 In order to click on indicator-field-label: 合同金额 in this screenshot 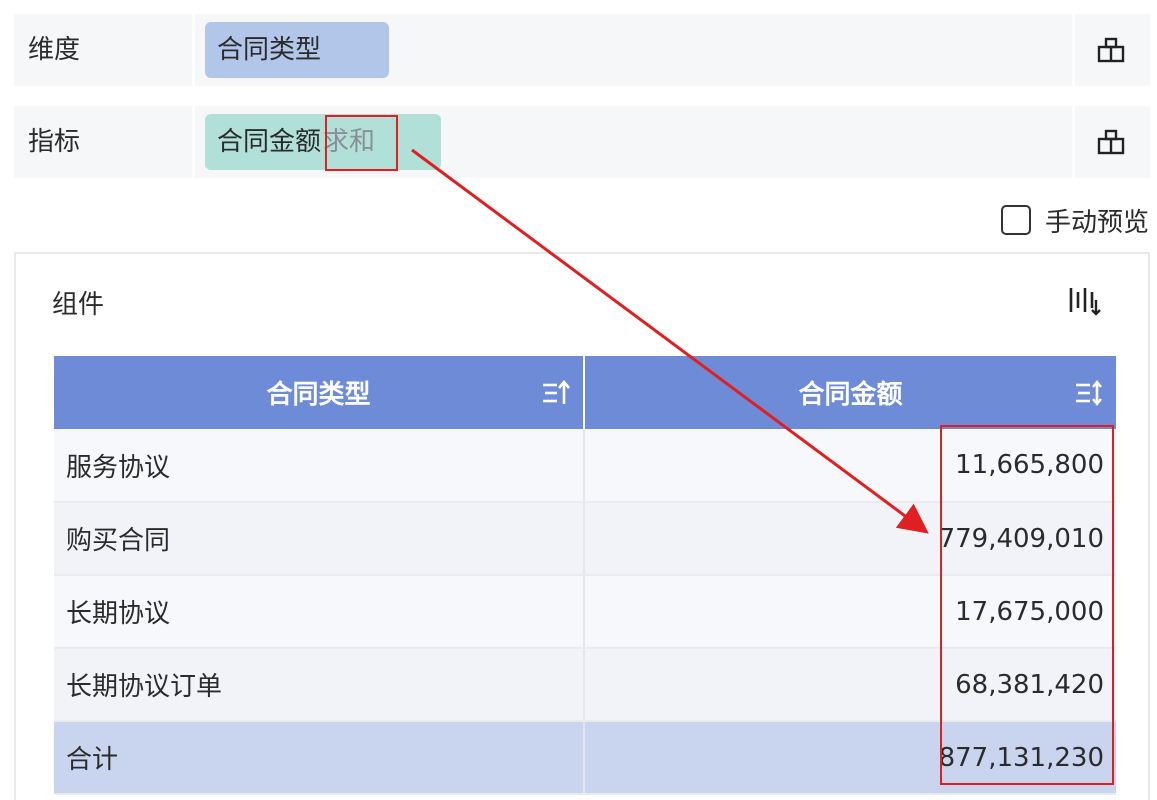, I will do `click(269, 142)`.